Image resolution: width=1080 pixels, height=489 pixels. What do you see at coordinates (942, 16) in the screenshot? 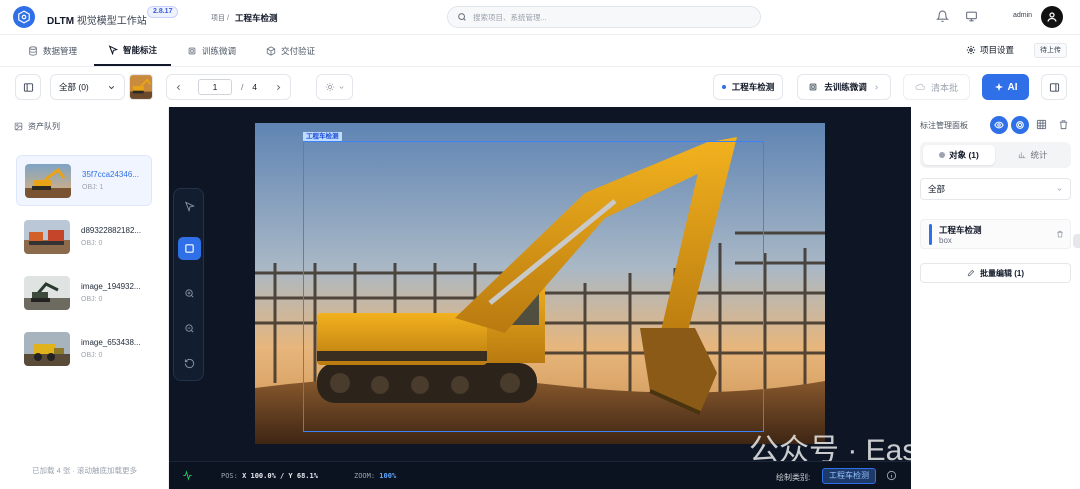
I see `notification-bell-icon` at bounding box center [942, 16].